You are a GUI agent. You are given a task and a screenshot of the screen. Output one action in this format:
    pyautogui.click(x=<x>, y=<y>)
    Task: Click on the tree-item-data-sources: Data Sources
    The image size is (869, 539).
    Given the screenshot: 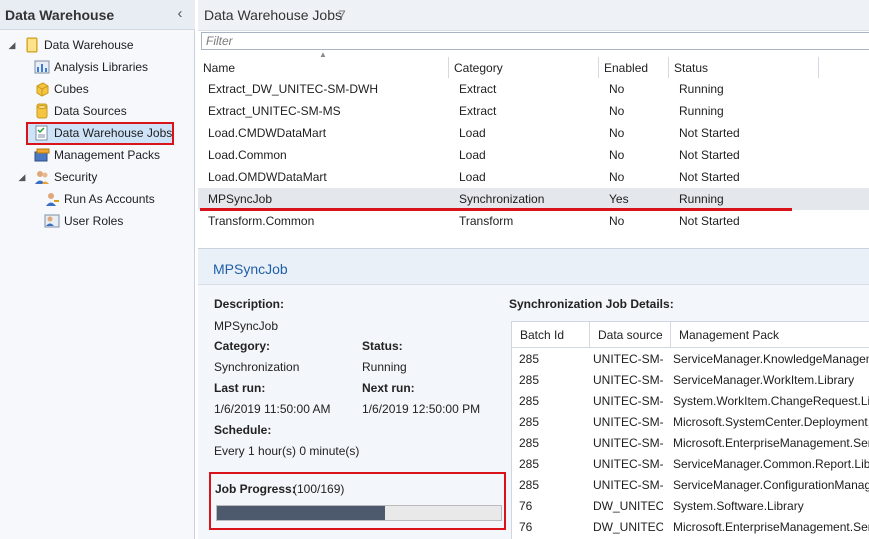 What is the action you would take?
    pyautogui.click(x=95, y=111)
    